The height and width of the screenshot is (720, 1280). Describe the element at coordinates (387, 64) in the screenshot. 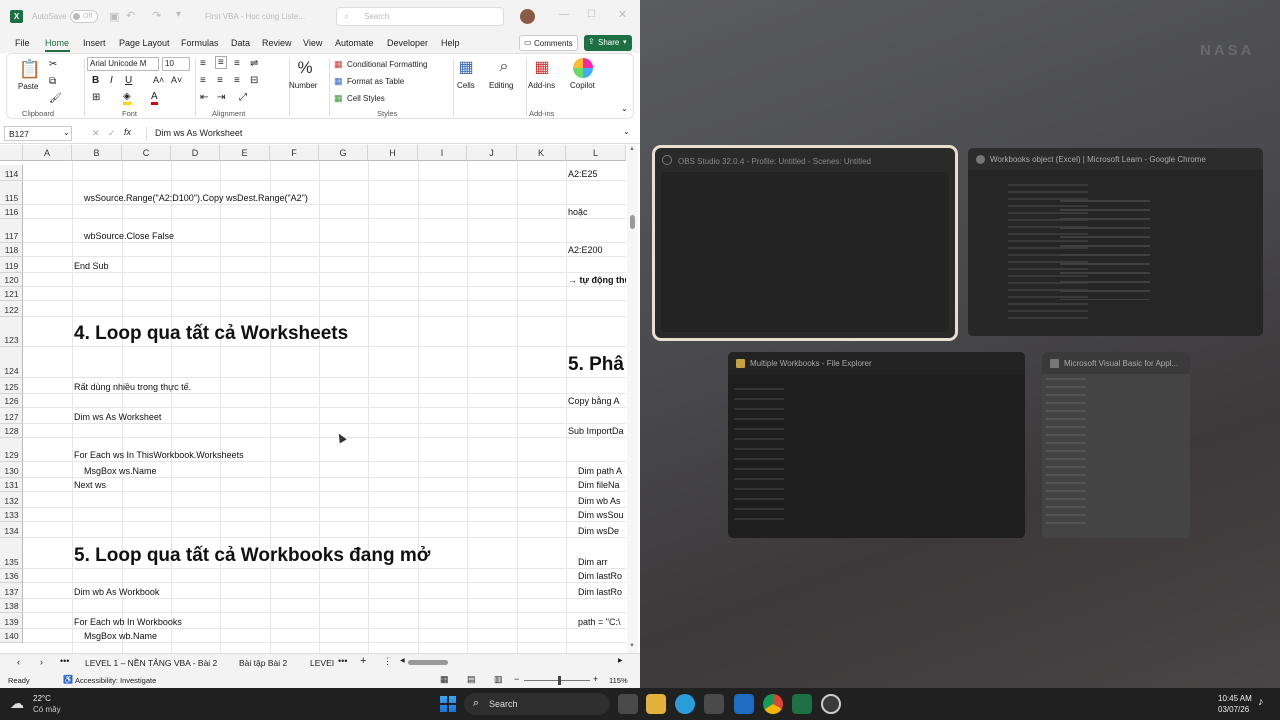

I see `conditional-formatting-button: Conditional Formatting` at that location.